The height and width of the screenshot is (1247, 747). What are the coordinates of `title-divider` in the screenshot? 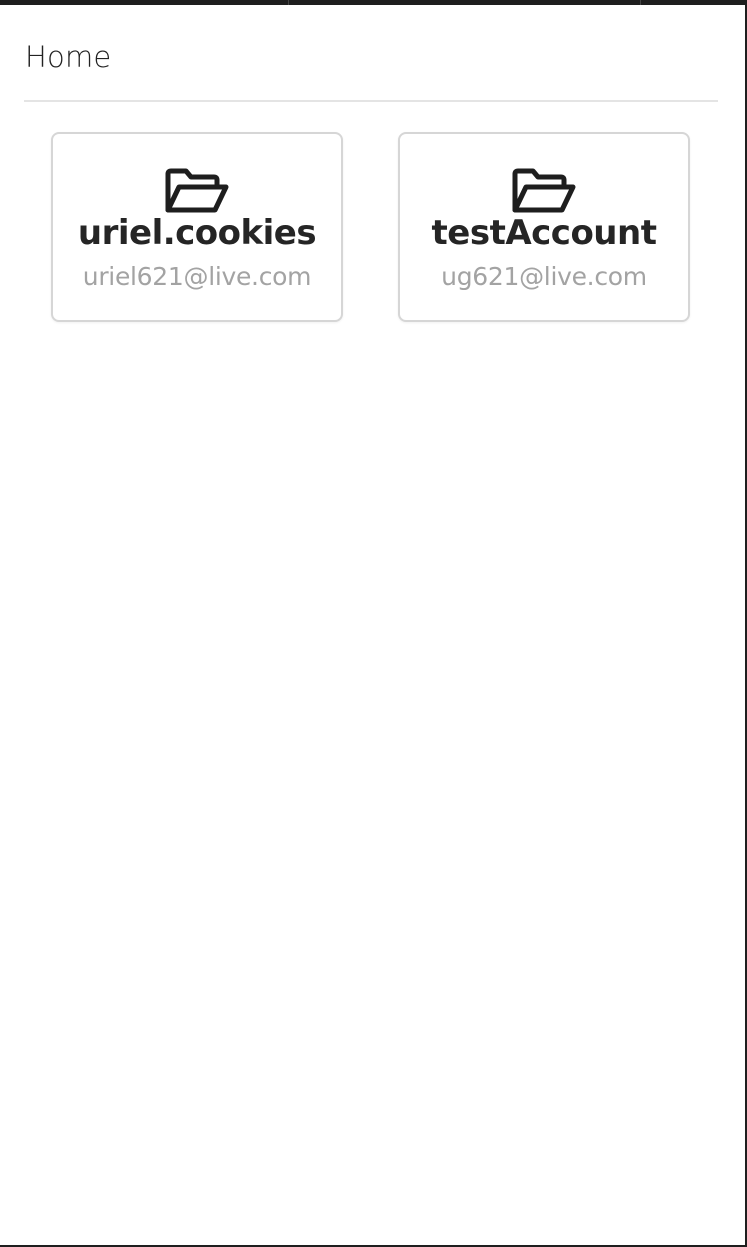 It's located at (371, 101).